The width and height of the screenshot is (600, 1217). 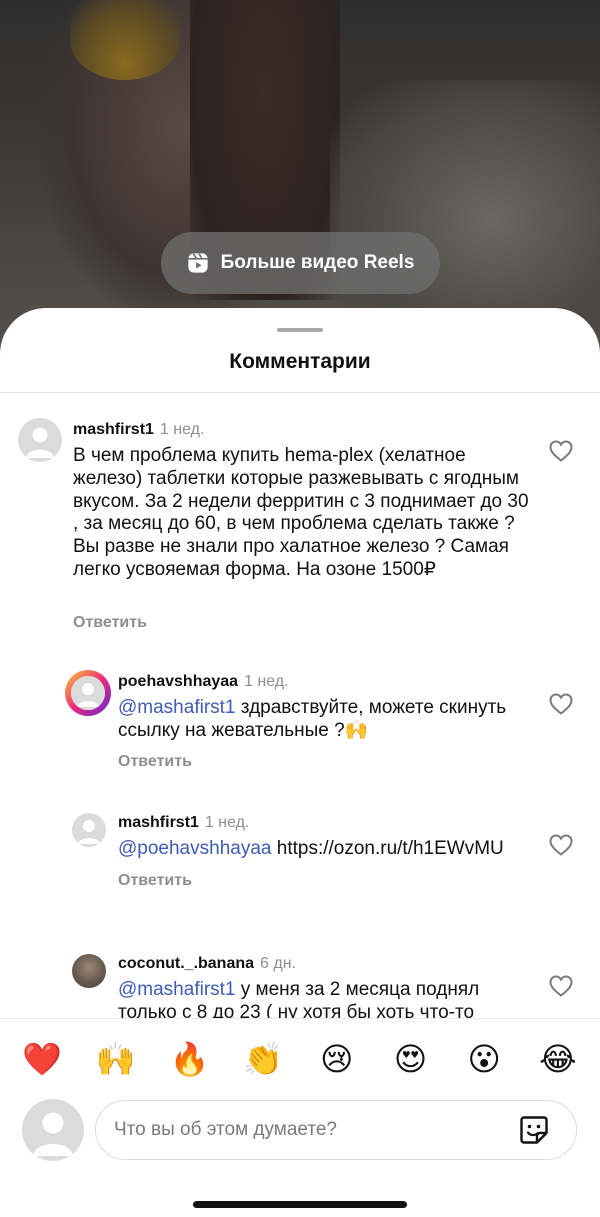 I want to click on comment-text: @poehavshhayaa https://ozon.ru/t/h1EWvMU, so click(x=333, y=849).